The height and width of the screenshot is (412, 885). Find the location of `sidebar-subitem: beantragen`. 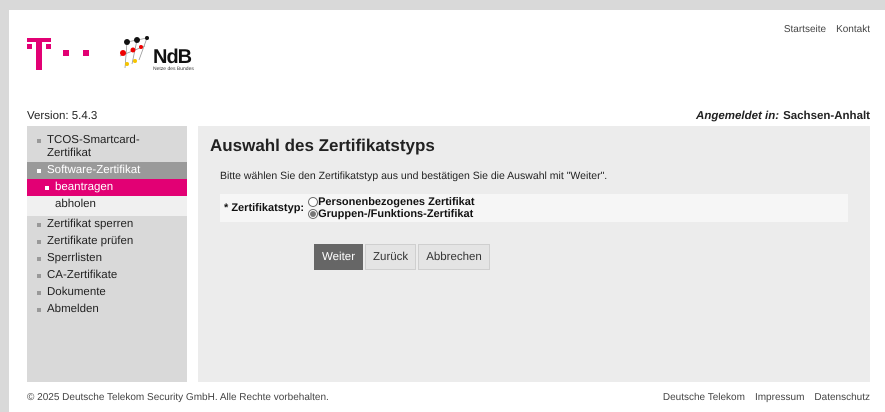

sidebar-subitem: beantragen is located at coordinates (107, 187).